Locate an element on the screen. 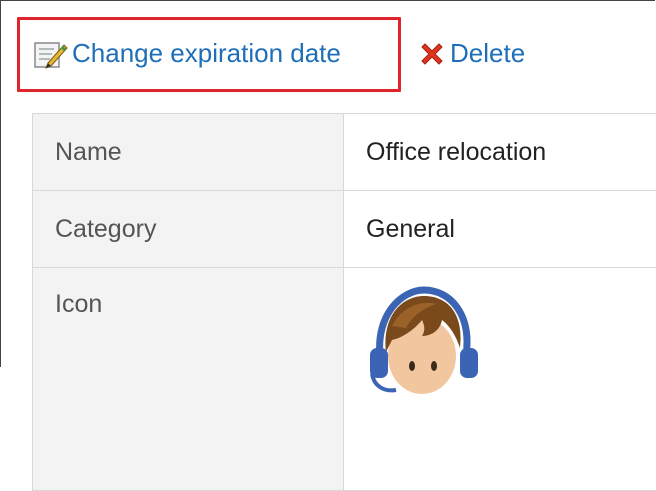  edit-note-icon is located at coordinates (51, 54).